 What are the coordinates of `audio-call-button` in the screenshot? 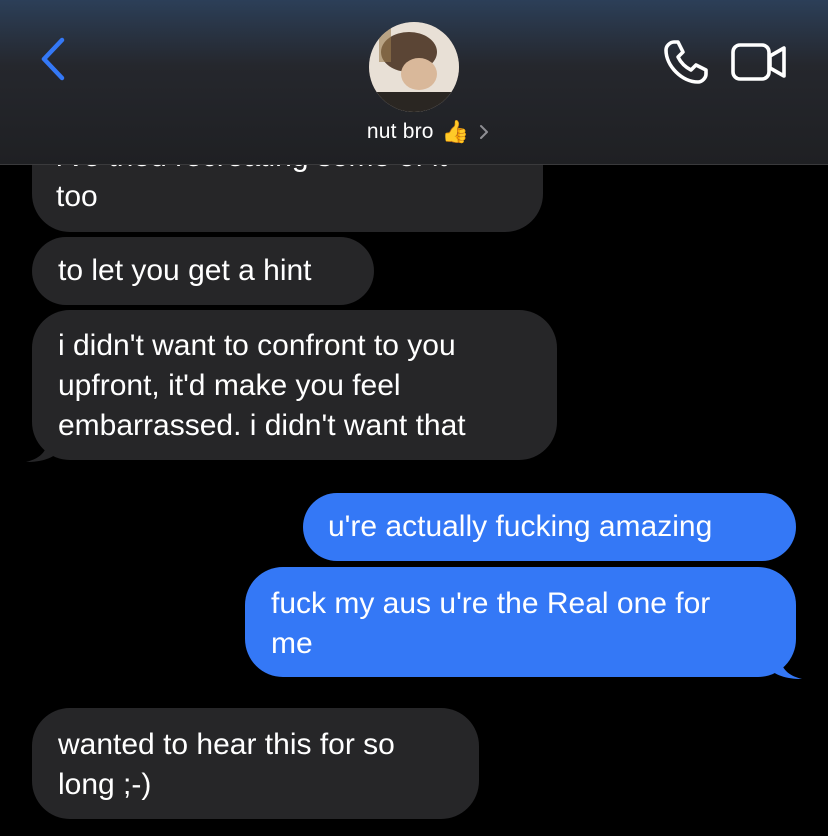 It's located at (686, 62).